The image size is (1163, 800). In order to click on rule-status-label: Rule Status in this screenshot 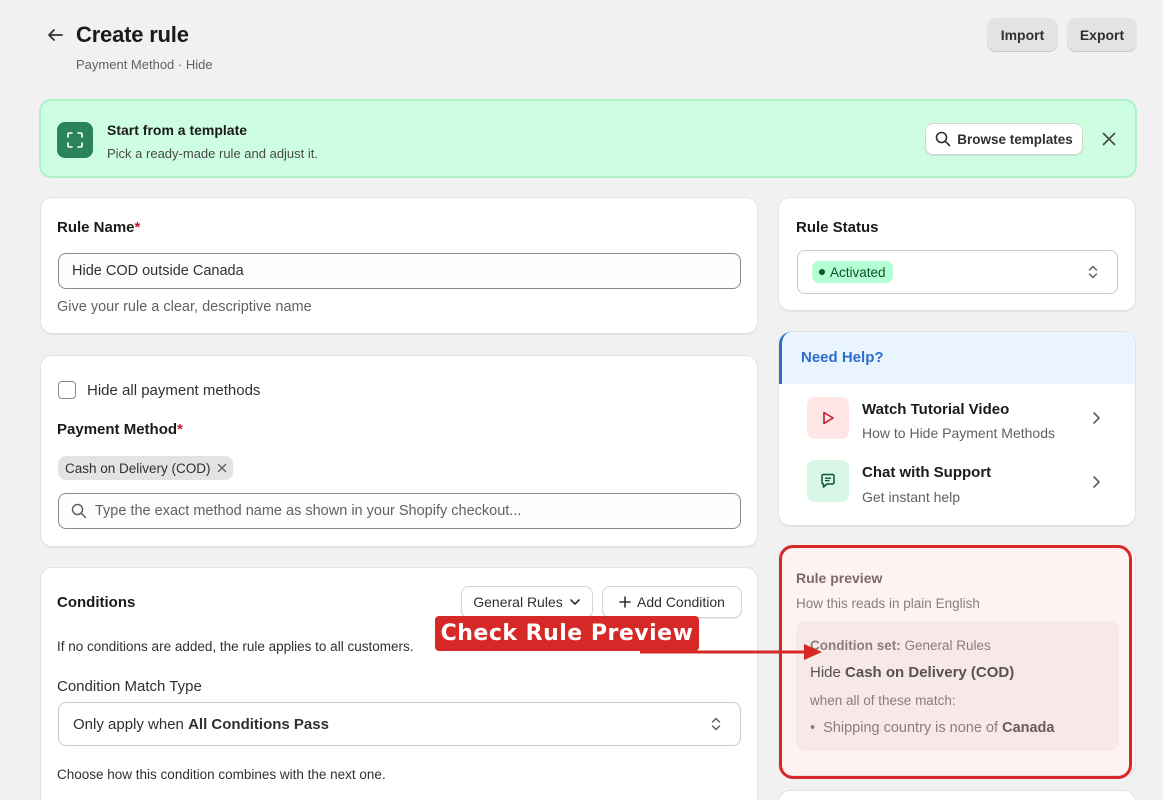, I will do `click(837, 227)`.